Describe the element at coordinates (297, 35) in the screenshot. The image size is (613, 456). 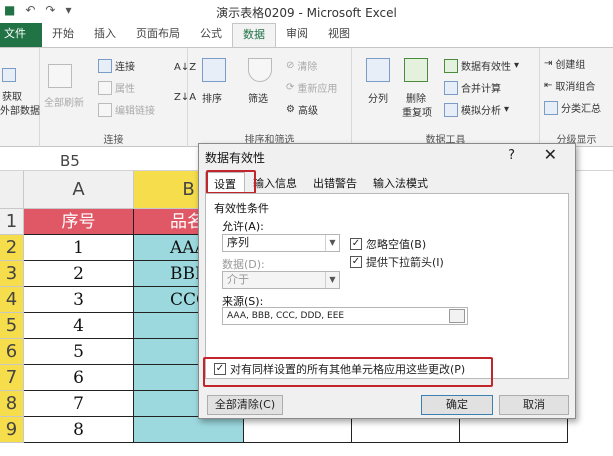
I see `tab-review: 审阅` at that location.